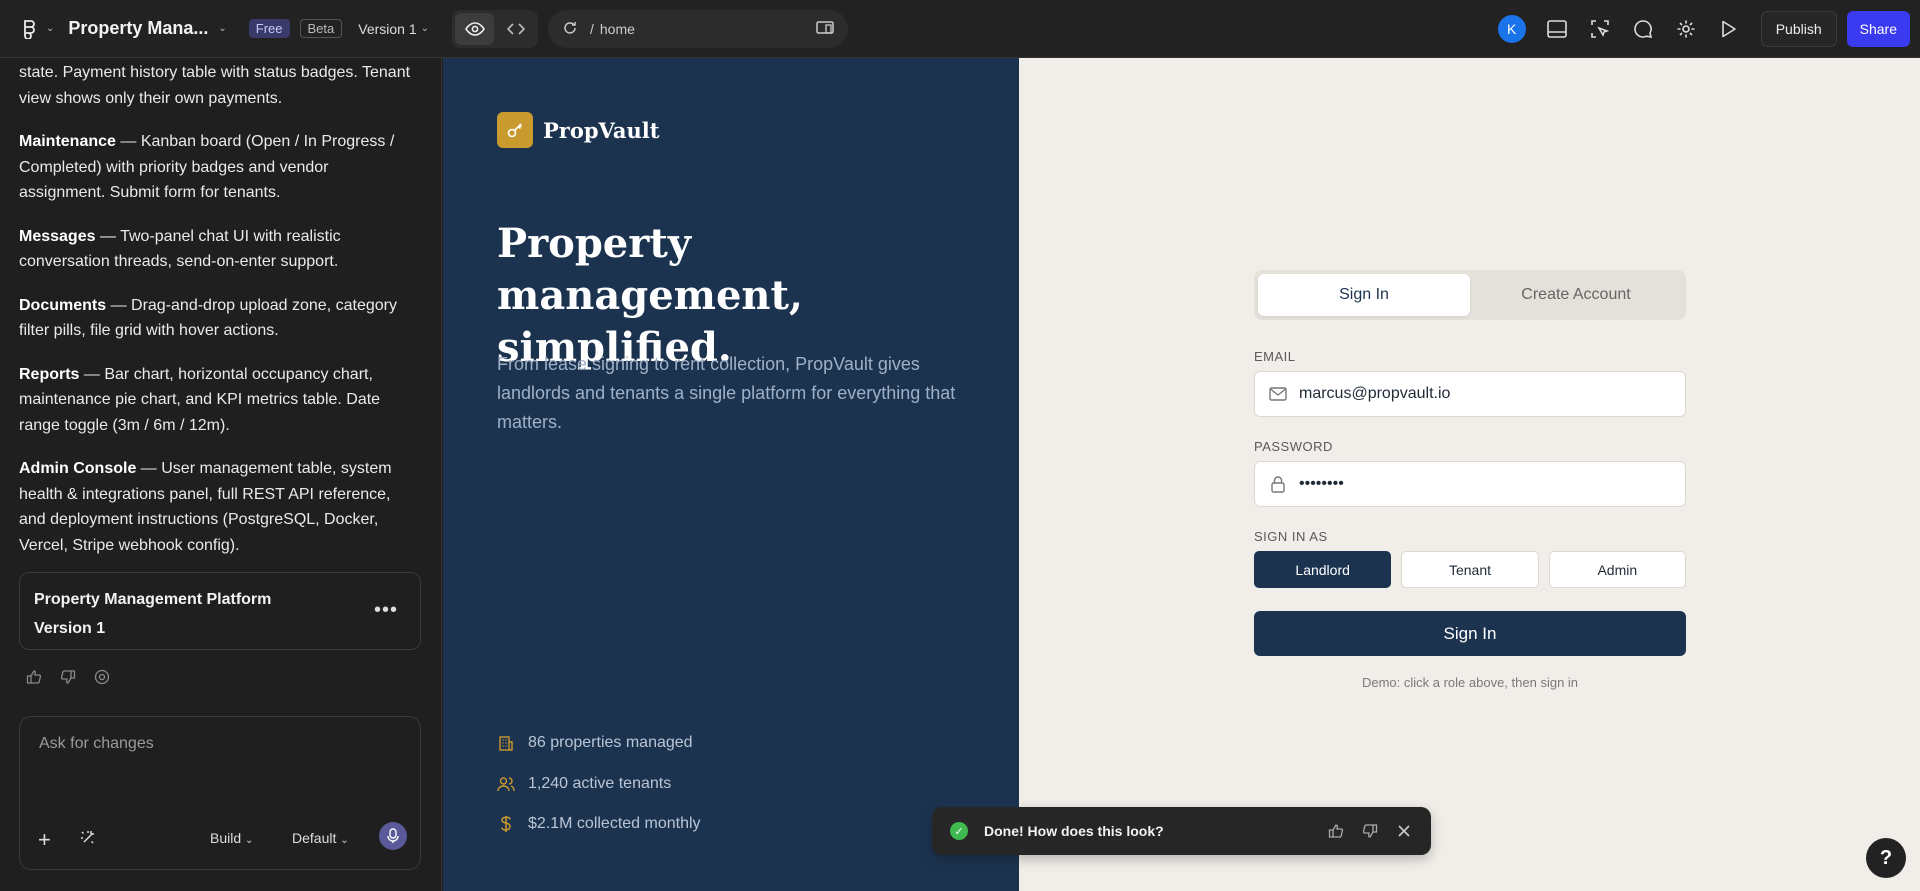 This screenshot has width=1920, height=891. Describe the element at coordinates (57, 236) in the screenshot. I see `feature-title: Messages` at that location.